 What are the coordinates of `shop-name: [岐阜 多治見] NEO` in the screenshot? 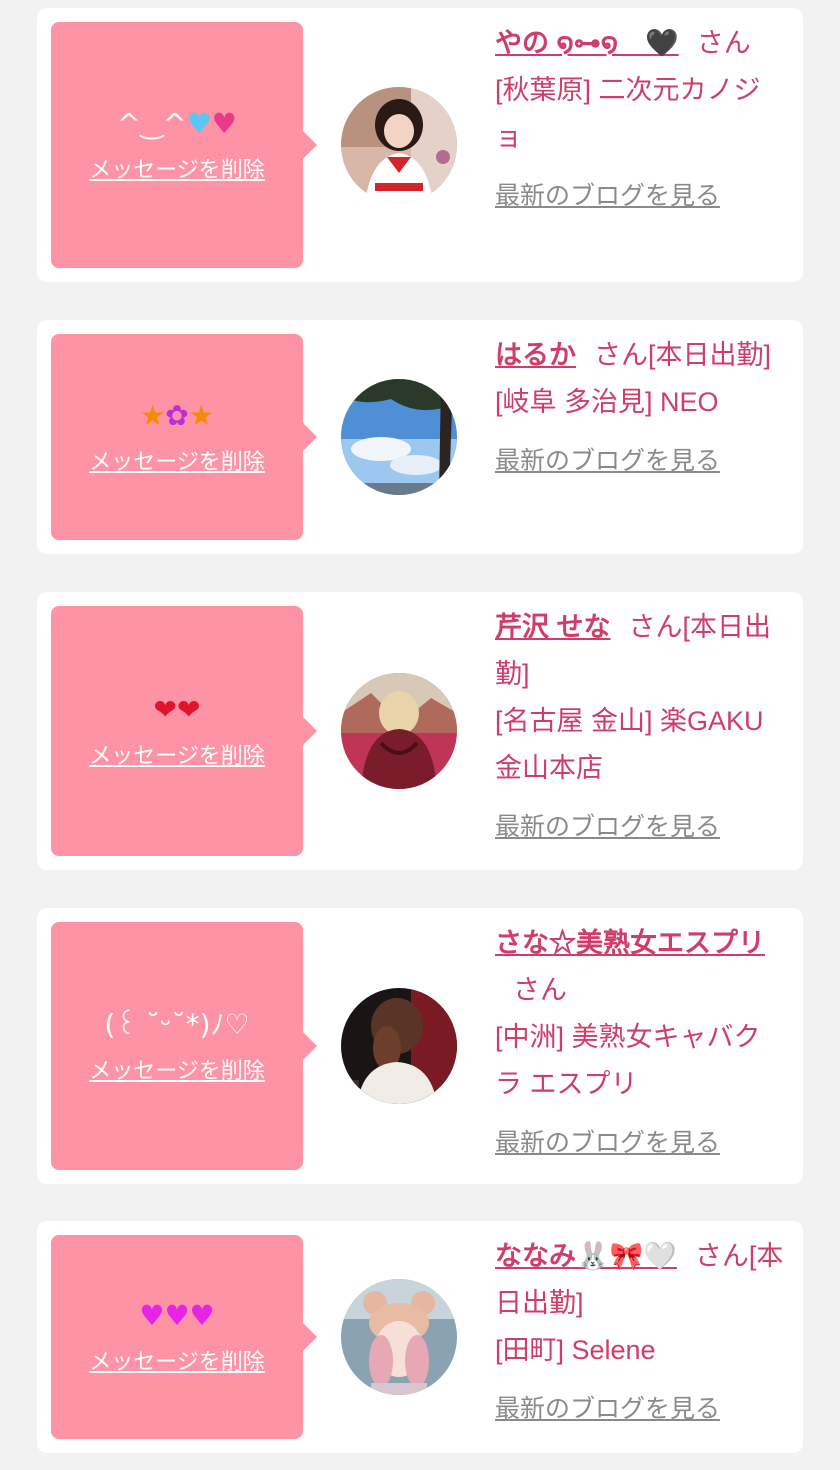 It's located at (607, 402).